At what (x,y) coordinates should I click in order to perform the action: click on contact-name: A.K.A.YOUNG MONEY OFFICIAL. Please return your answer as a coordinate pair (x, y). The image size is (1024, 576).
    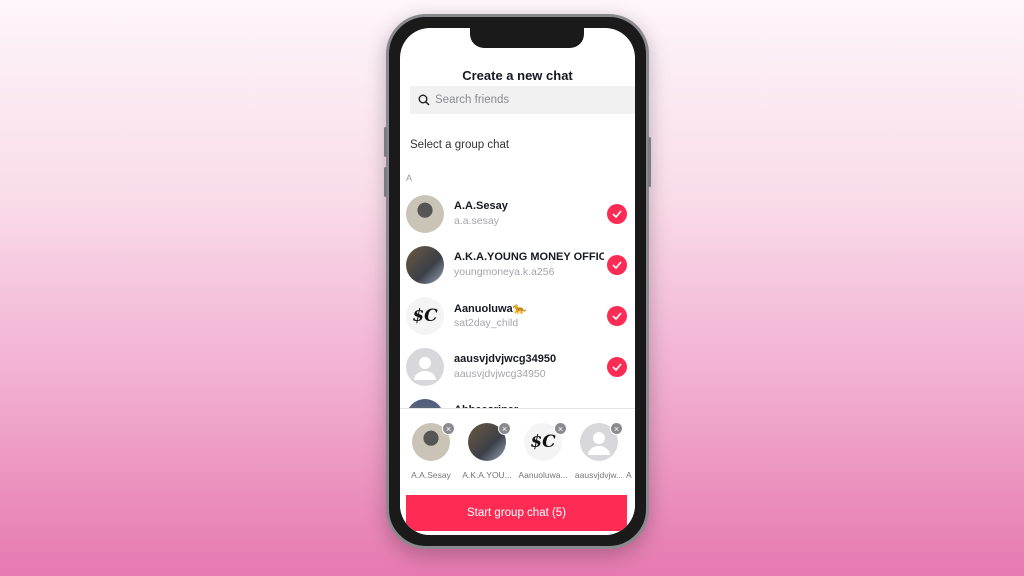
    Looking at the image, I should click on (529, 257).